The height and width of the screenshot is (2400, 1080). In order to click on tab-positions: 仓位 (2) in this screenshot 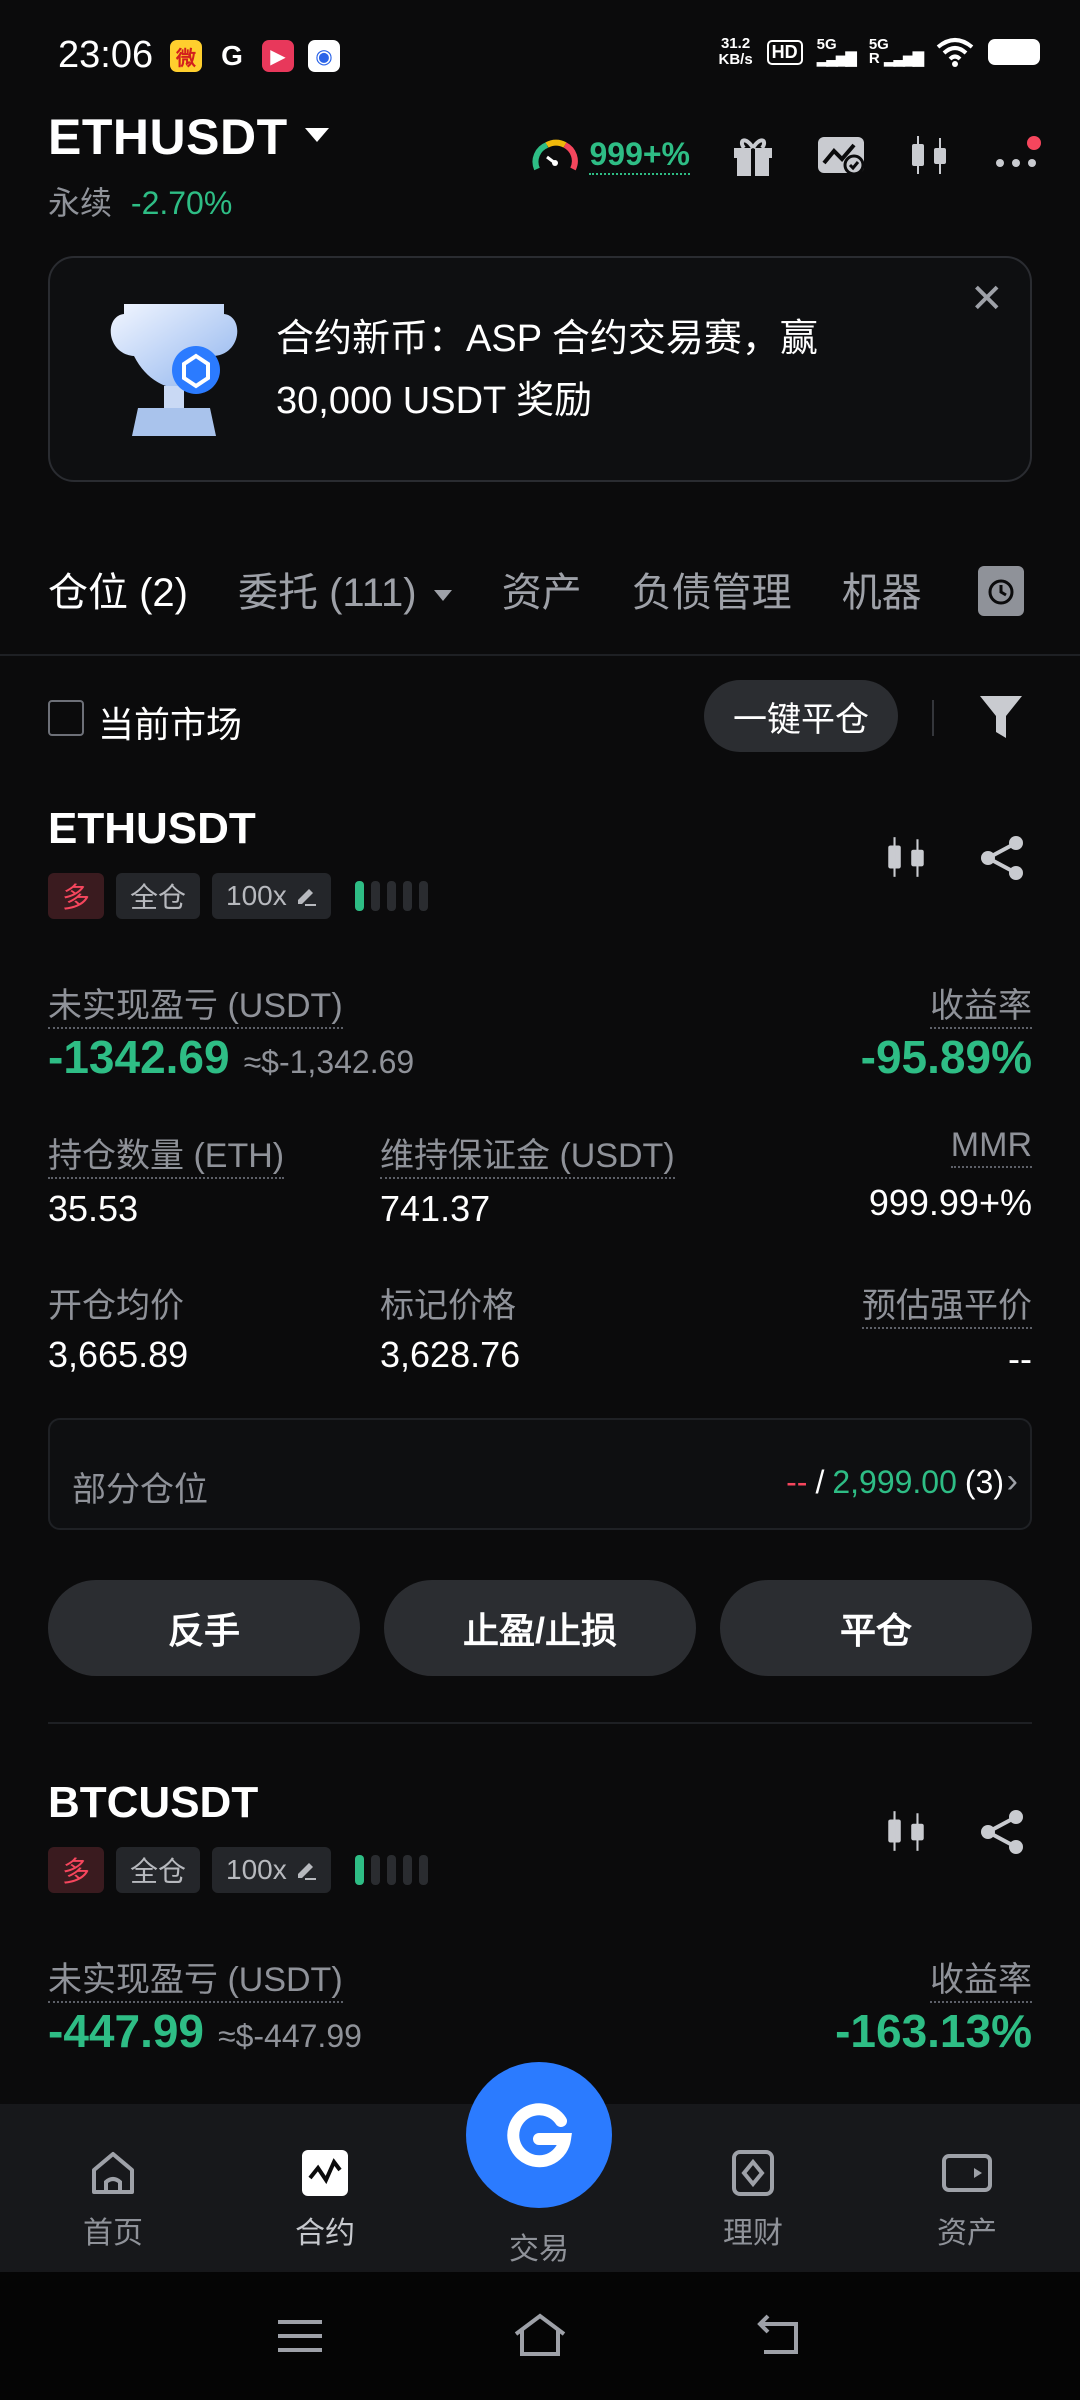, I will do `click(118, 589)`.